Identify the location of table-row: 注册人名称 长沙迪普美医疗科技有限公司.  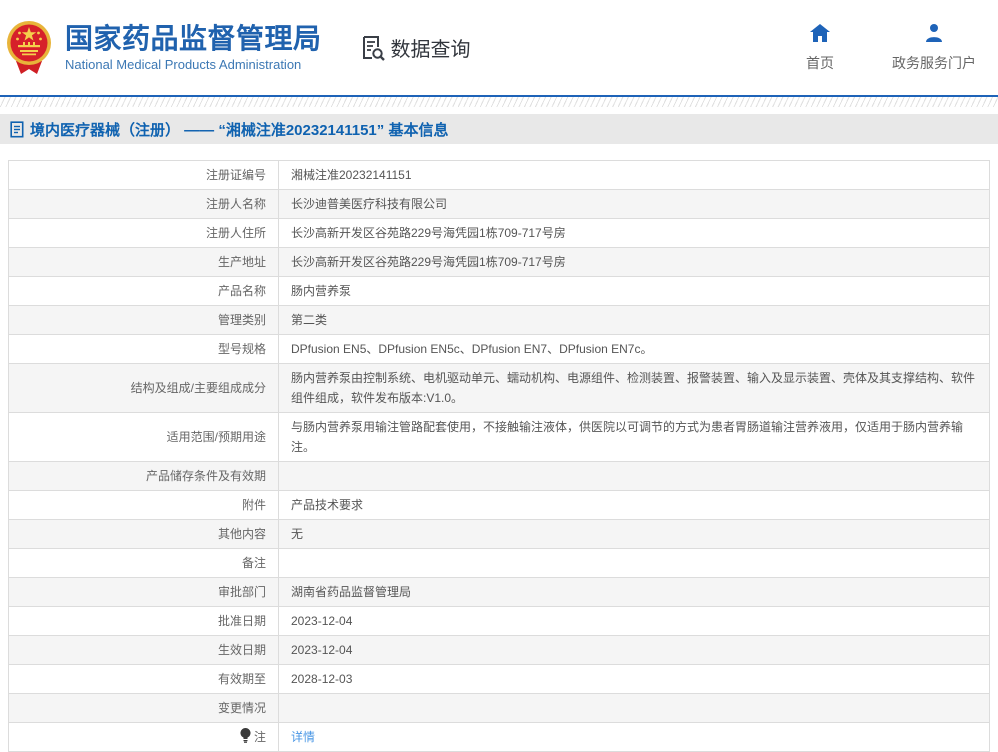
(499, 204).